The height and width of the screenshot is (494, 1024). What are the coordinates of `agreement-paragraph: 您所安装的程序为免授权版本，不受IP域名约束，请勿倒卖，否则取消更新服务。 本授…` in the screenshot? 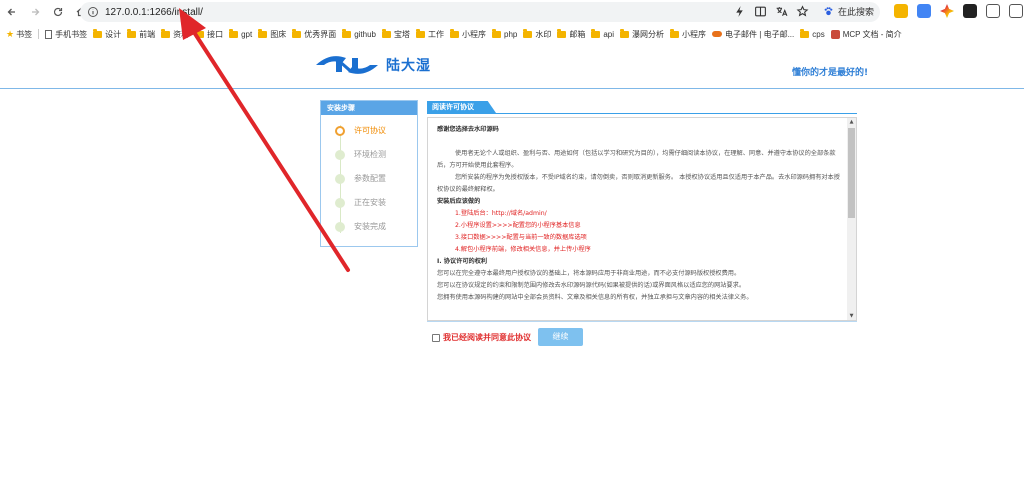 It's located at (638, 183).